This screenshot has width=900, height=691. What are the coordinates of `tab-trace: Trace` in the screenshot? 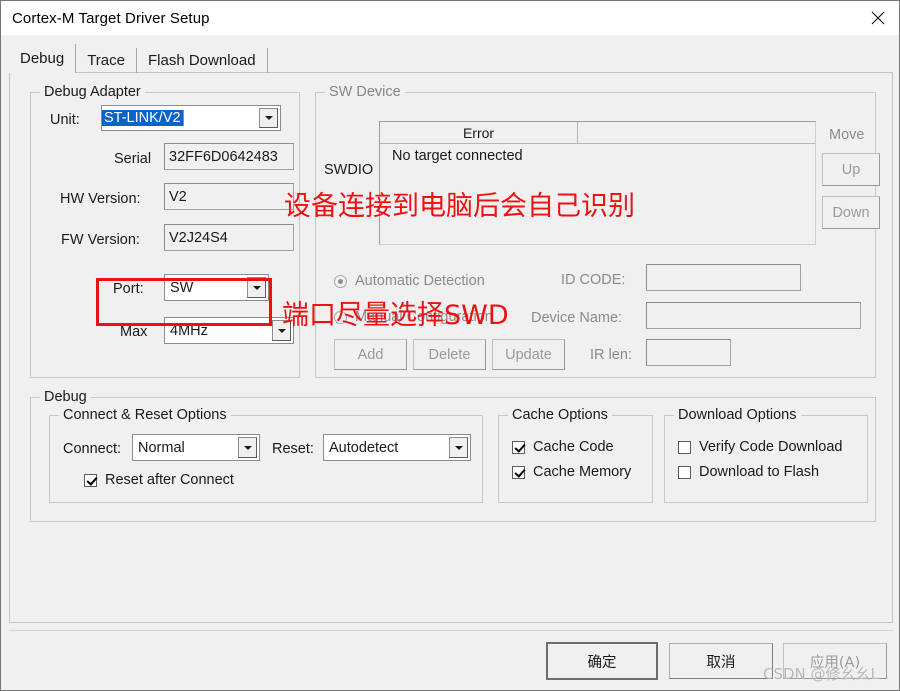 It's located at (106, 60).